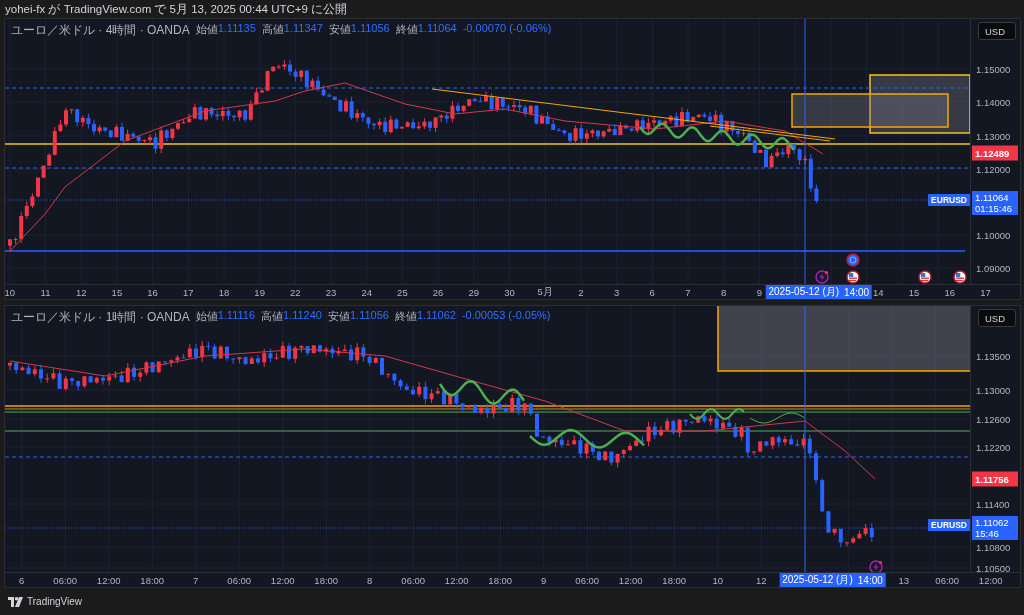 The height and width of the screenshot is (615, 1024). I want to click on price-tick: 1.15000, so click(993, 69).